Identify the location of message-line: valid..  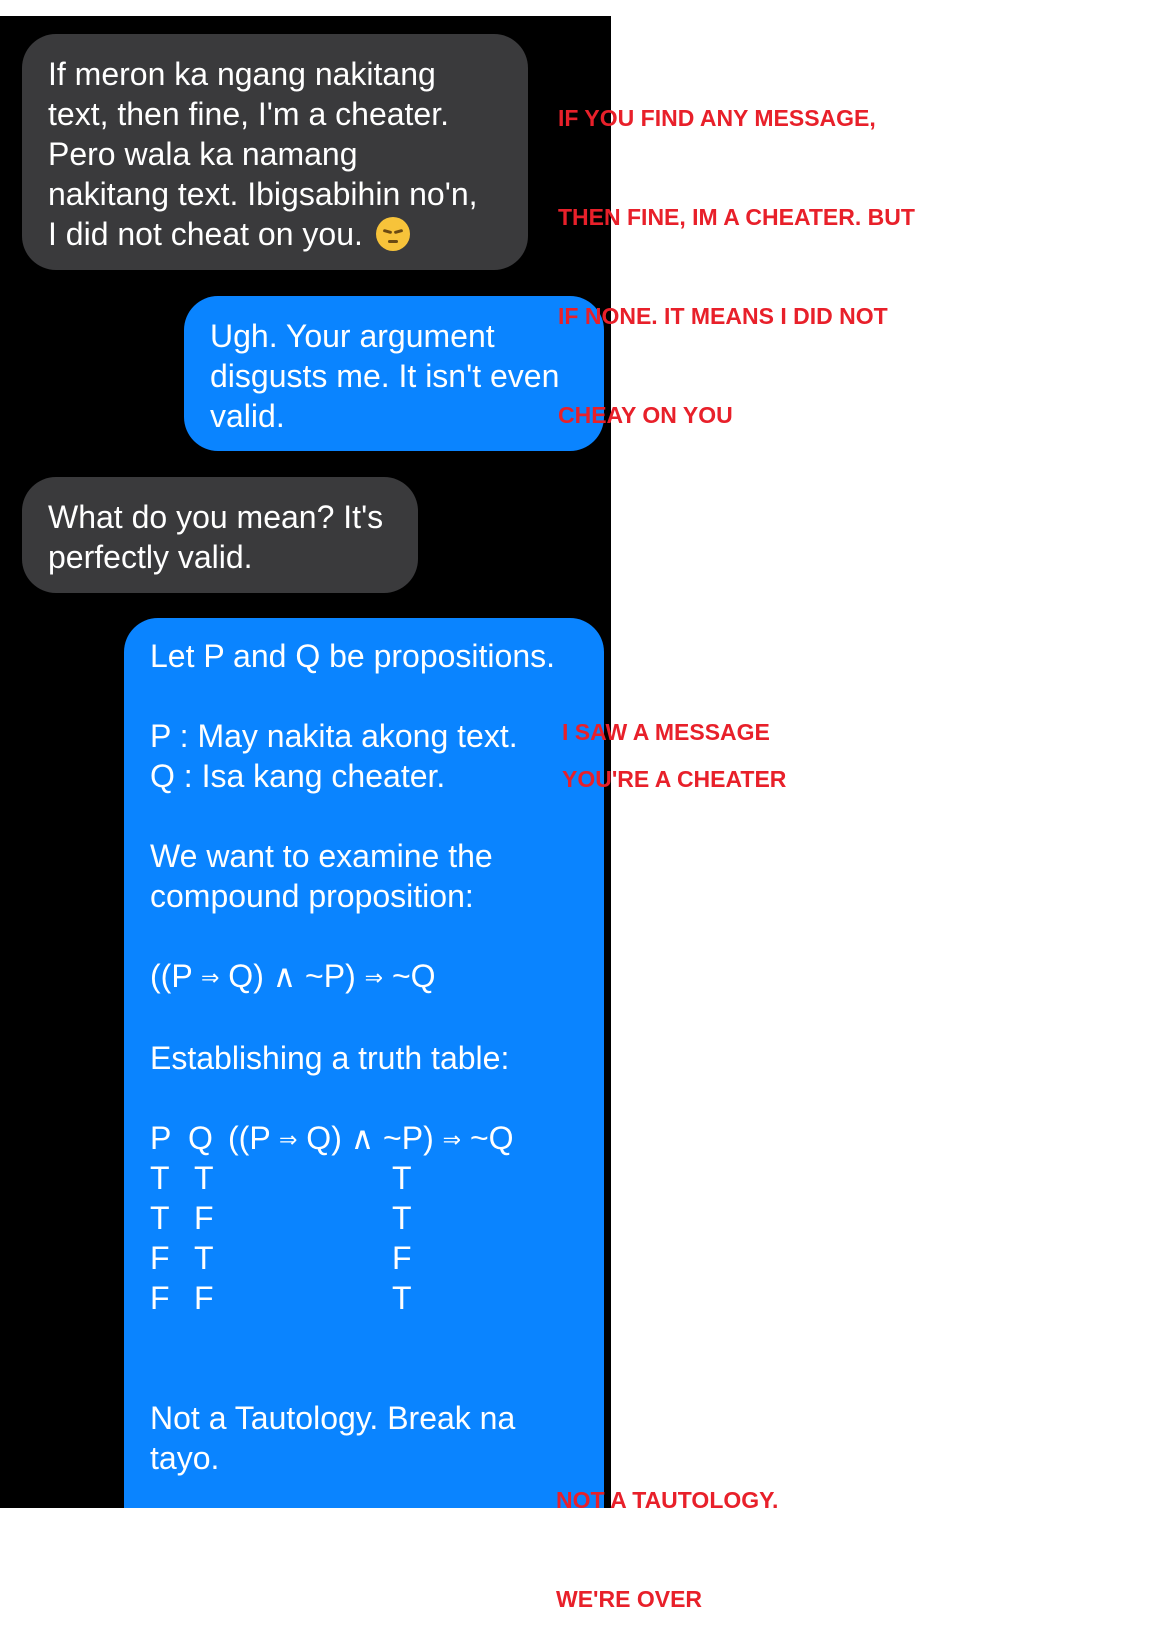
(247, 416).